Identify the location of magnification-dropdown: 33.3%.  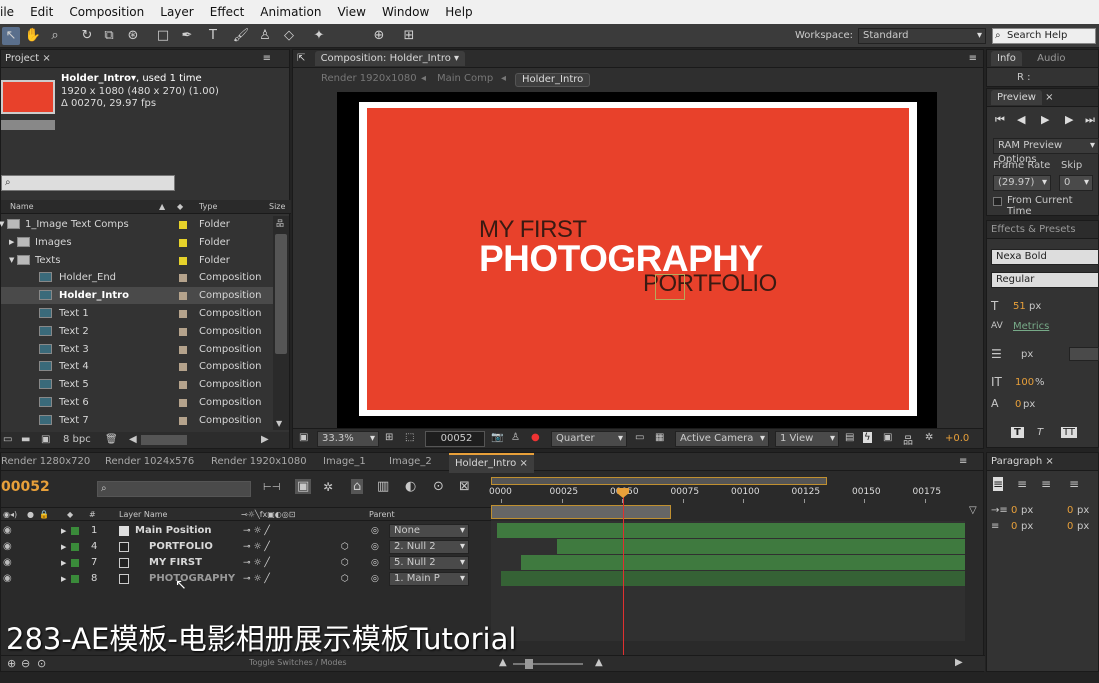
(348, 439).